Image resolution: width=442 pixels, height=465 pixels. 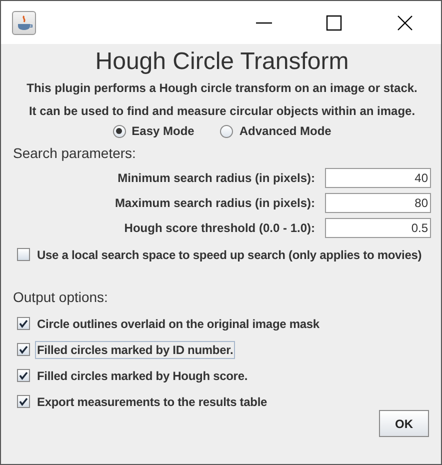 What do you see at coordinates (222, 88) in the screenshot?
I see `description-text: This plugin performs a Hough circle transform on an image or stack.` at bounding box center [222, 88].